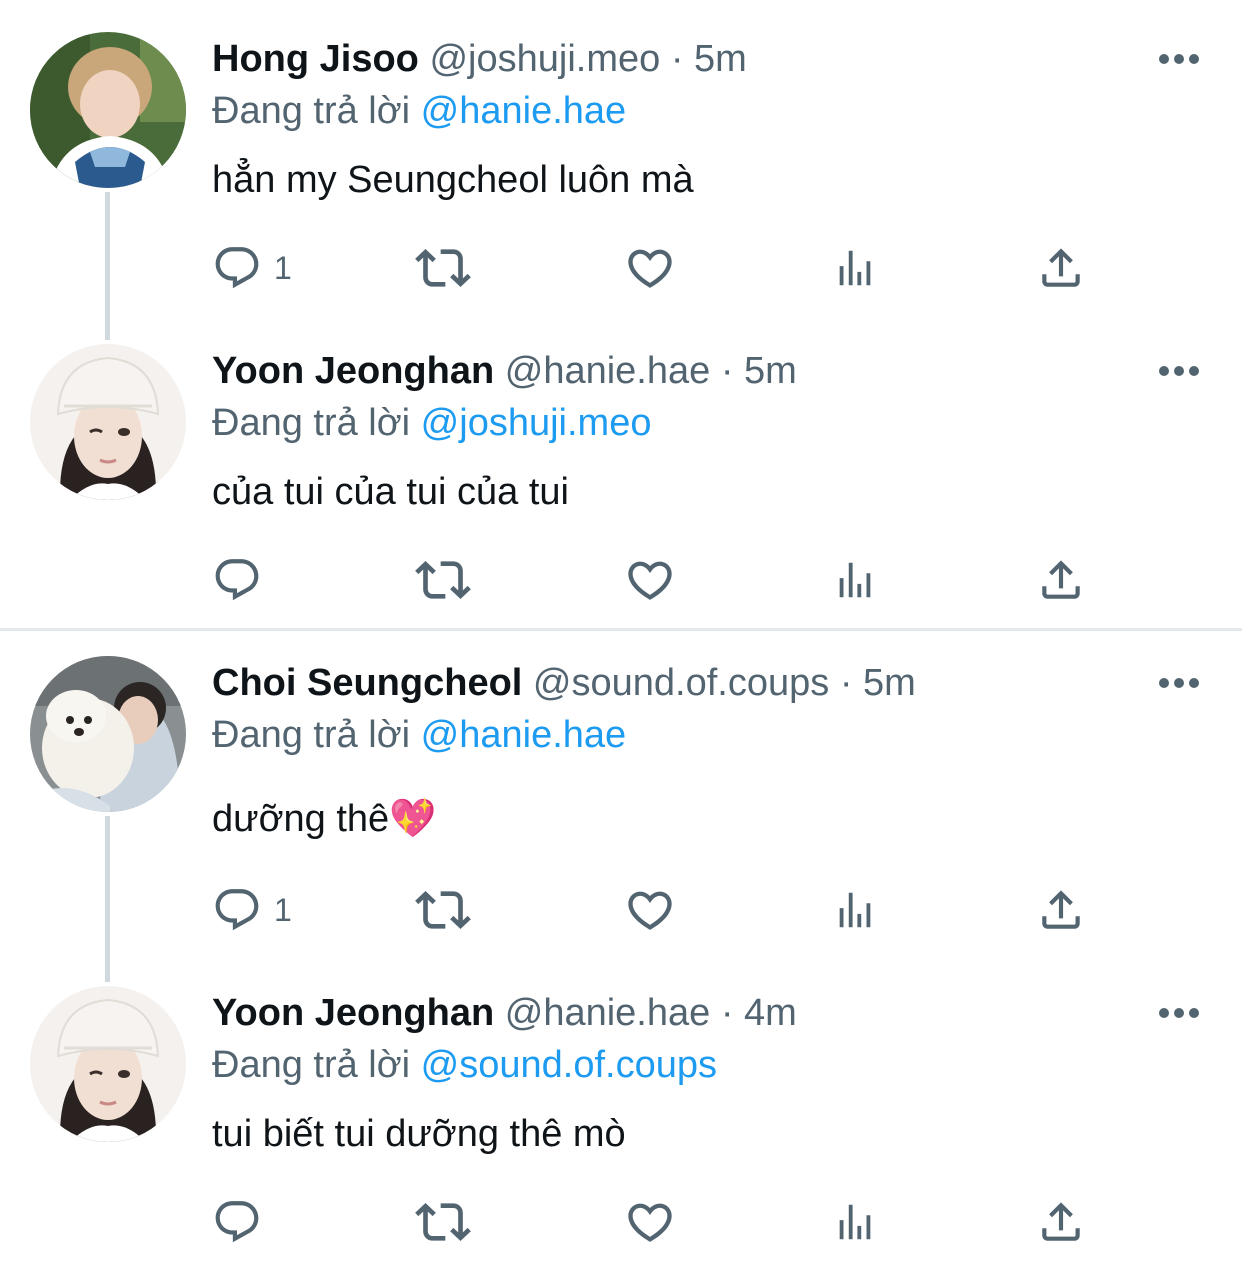  Describe the element at coordinates (504, 371) in the screenshot. I see `tweet-header: Yoon Jeonghan @hanie.hae · 5m` at that location.